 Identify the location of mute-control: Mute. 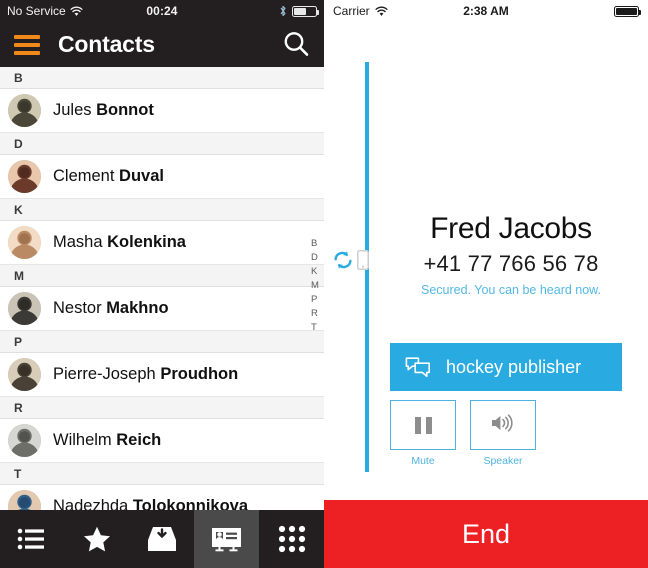
(423, 433).